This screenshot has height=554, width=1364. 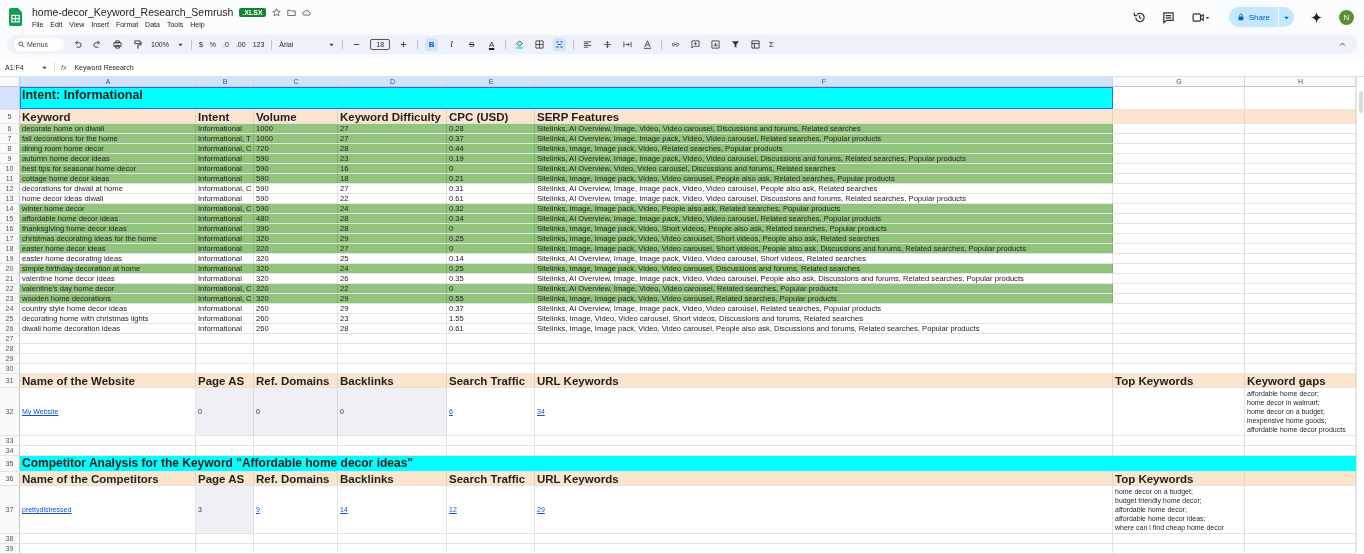 I want to click on document-title: home-decor_Keyword_Research_Semrush, so click(x=133, y=12).